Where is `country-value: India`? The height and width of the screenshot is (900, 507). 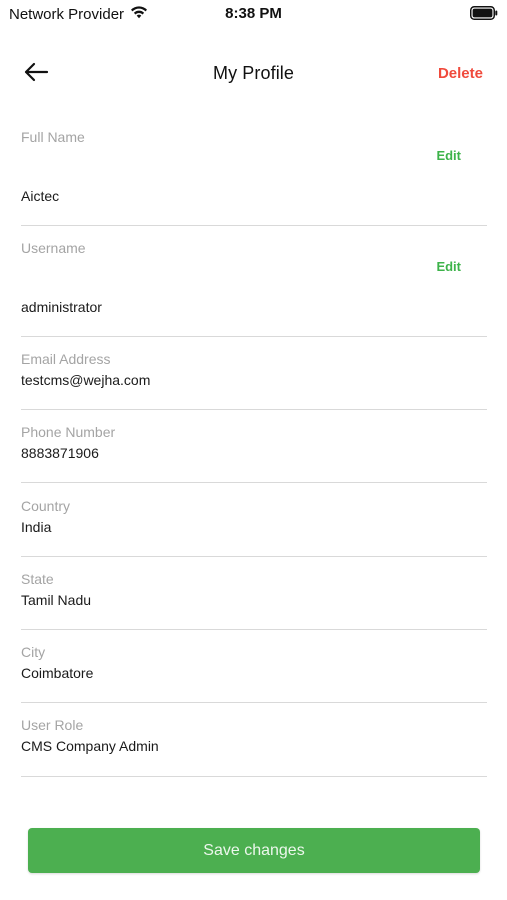
country-value: India is located at coordinates (36, 527).